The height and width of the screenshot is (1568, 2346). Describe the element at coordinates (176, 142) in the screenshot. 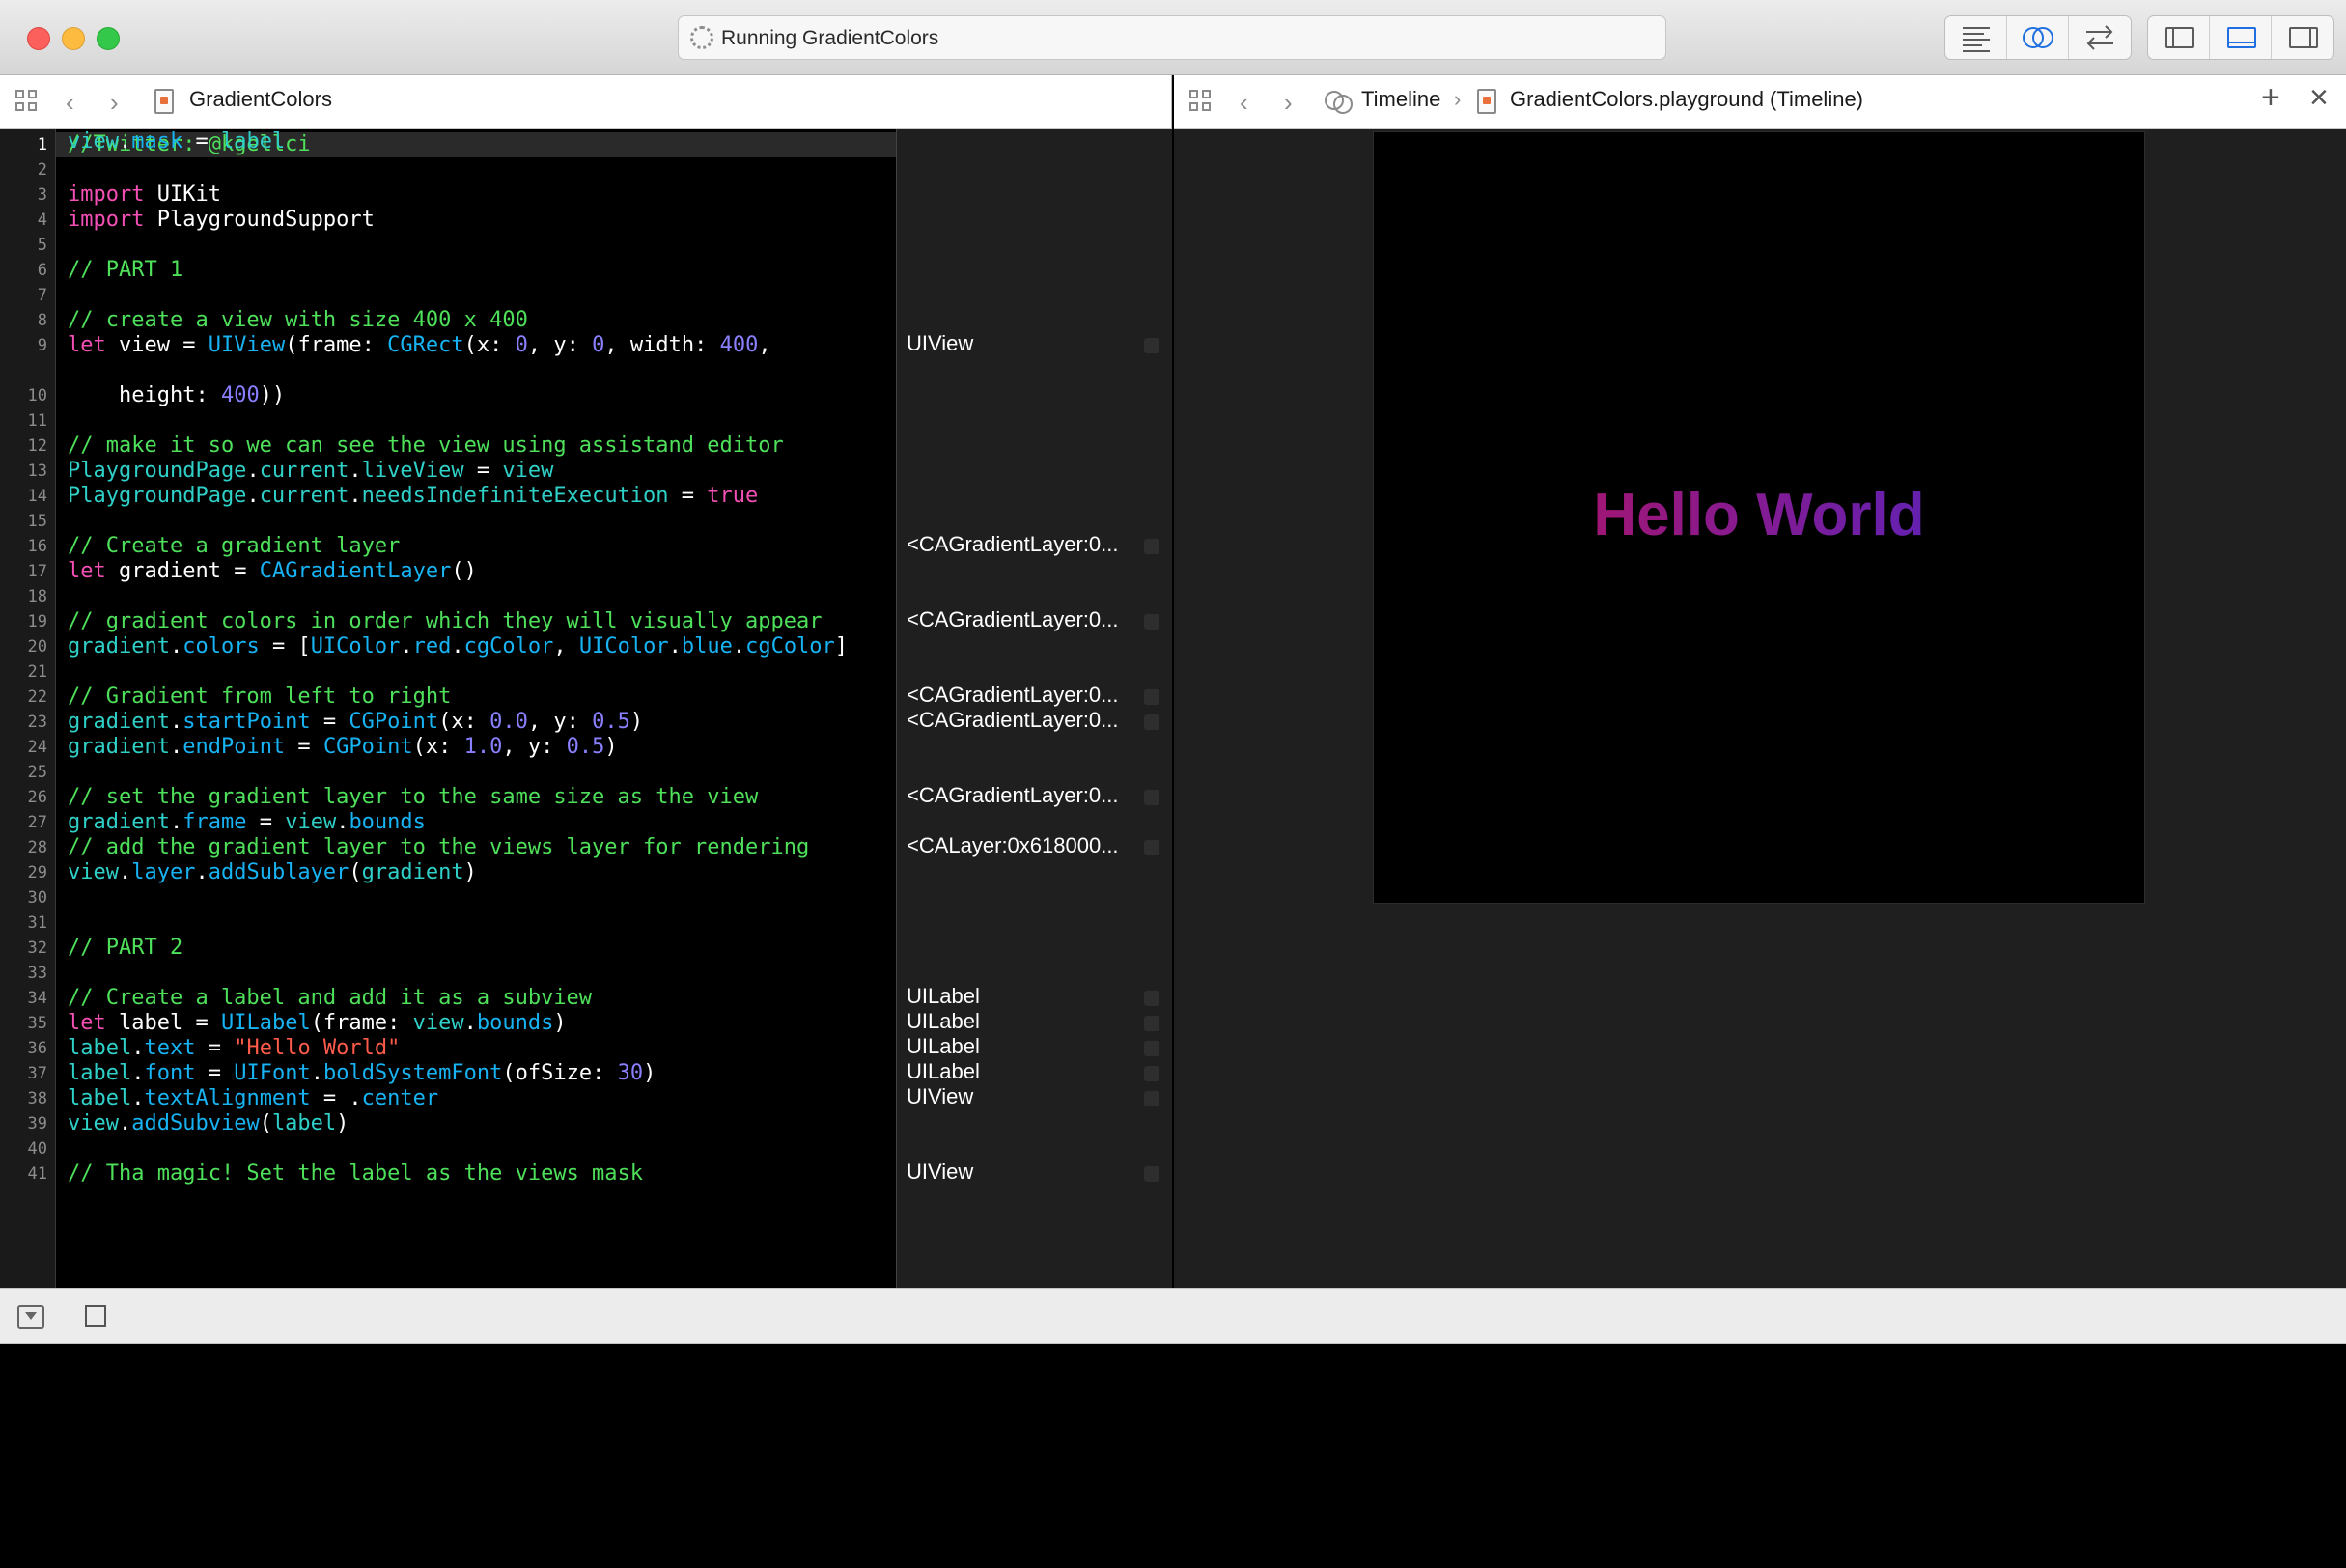

I see `code-line: view.mask = label` at that location.